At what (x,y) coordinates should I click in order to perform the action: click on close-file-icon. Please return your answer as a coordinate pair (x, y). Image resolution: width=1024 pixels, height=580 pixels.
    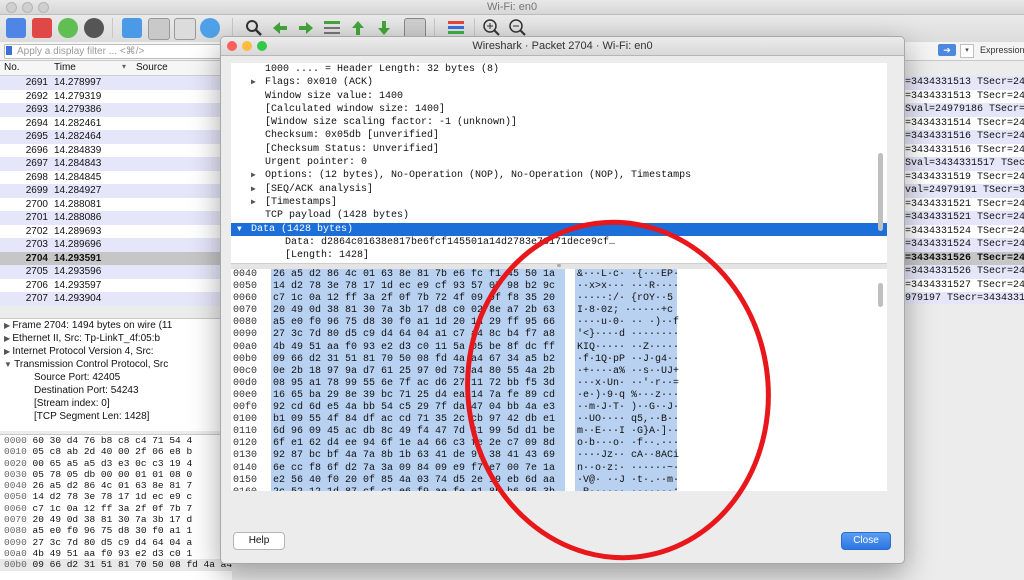
    Looking at the image, I should click on (185, 29).